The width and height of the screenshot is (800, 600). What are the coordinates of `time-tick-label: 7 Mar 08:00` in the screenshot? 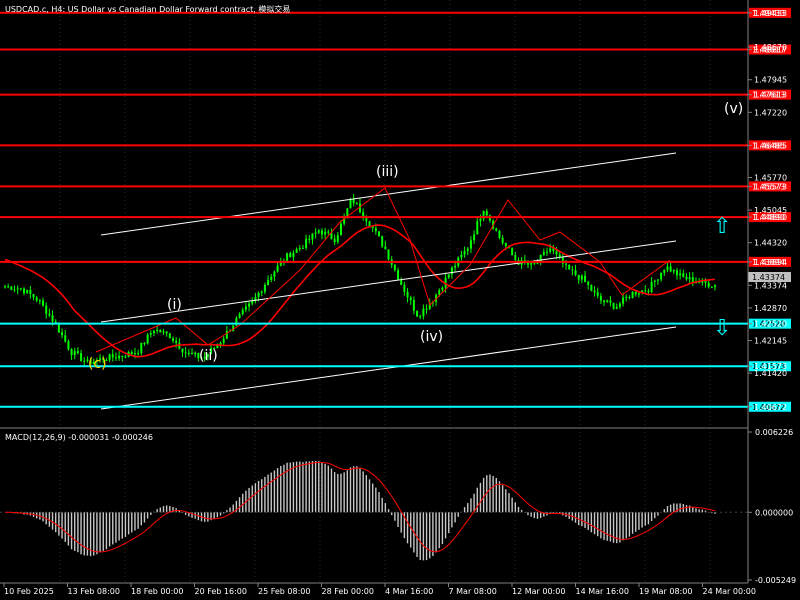 It's located at (473, 591).